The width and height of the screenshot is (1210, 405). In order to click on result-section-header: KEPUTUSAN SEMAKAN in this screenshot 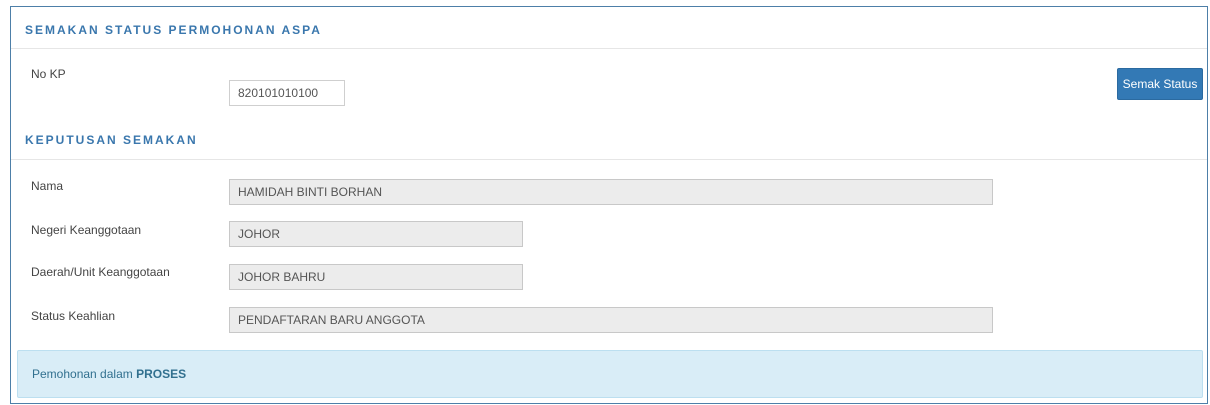, I will do `click(609, 144)`.